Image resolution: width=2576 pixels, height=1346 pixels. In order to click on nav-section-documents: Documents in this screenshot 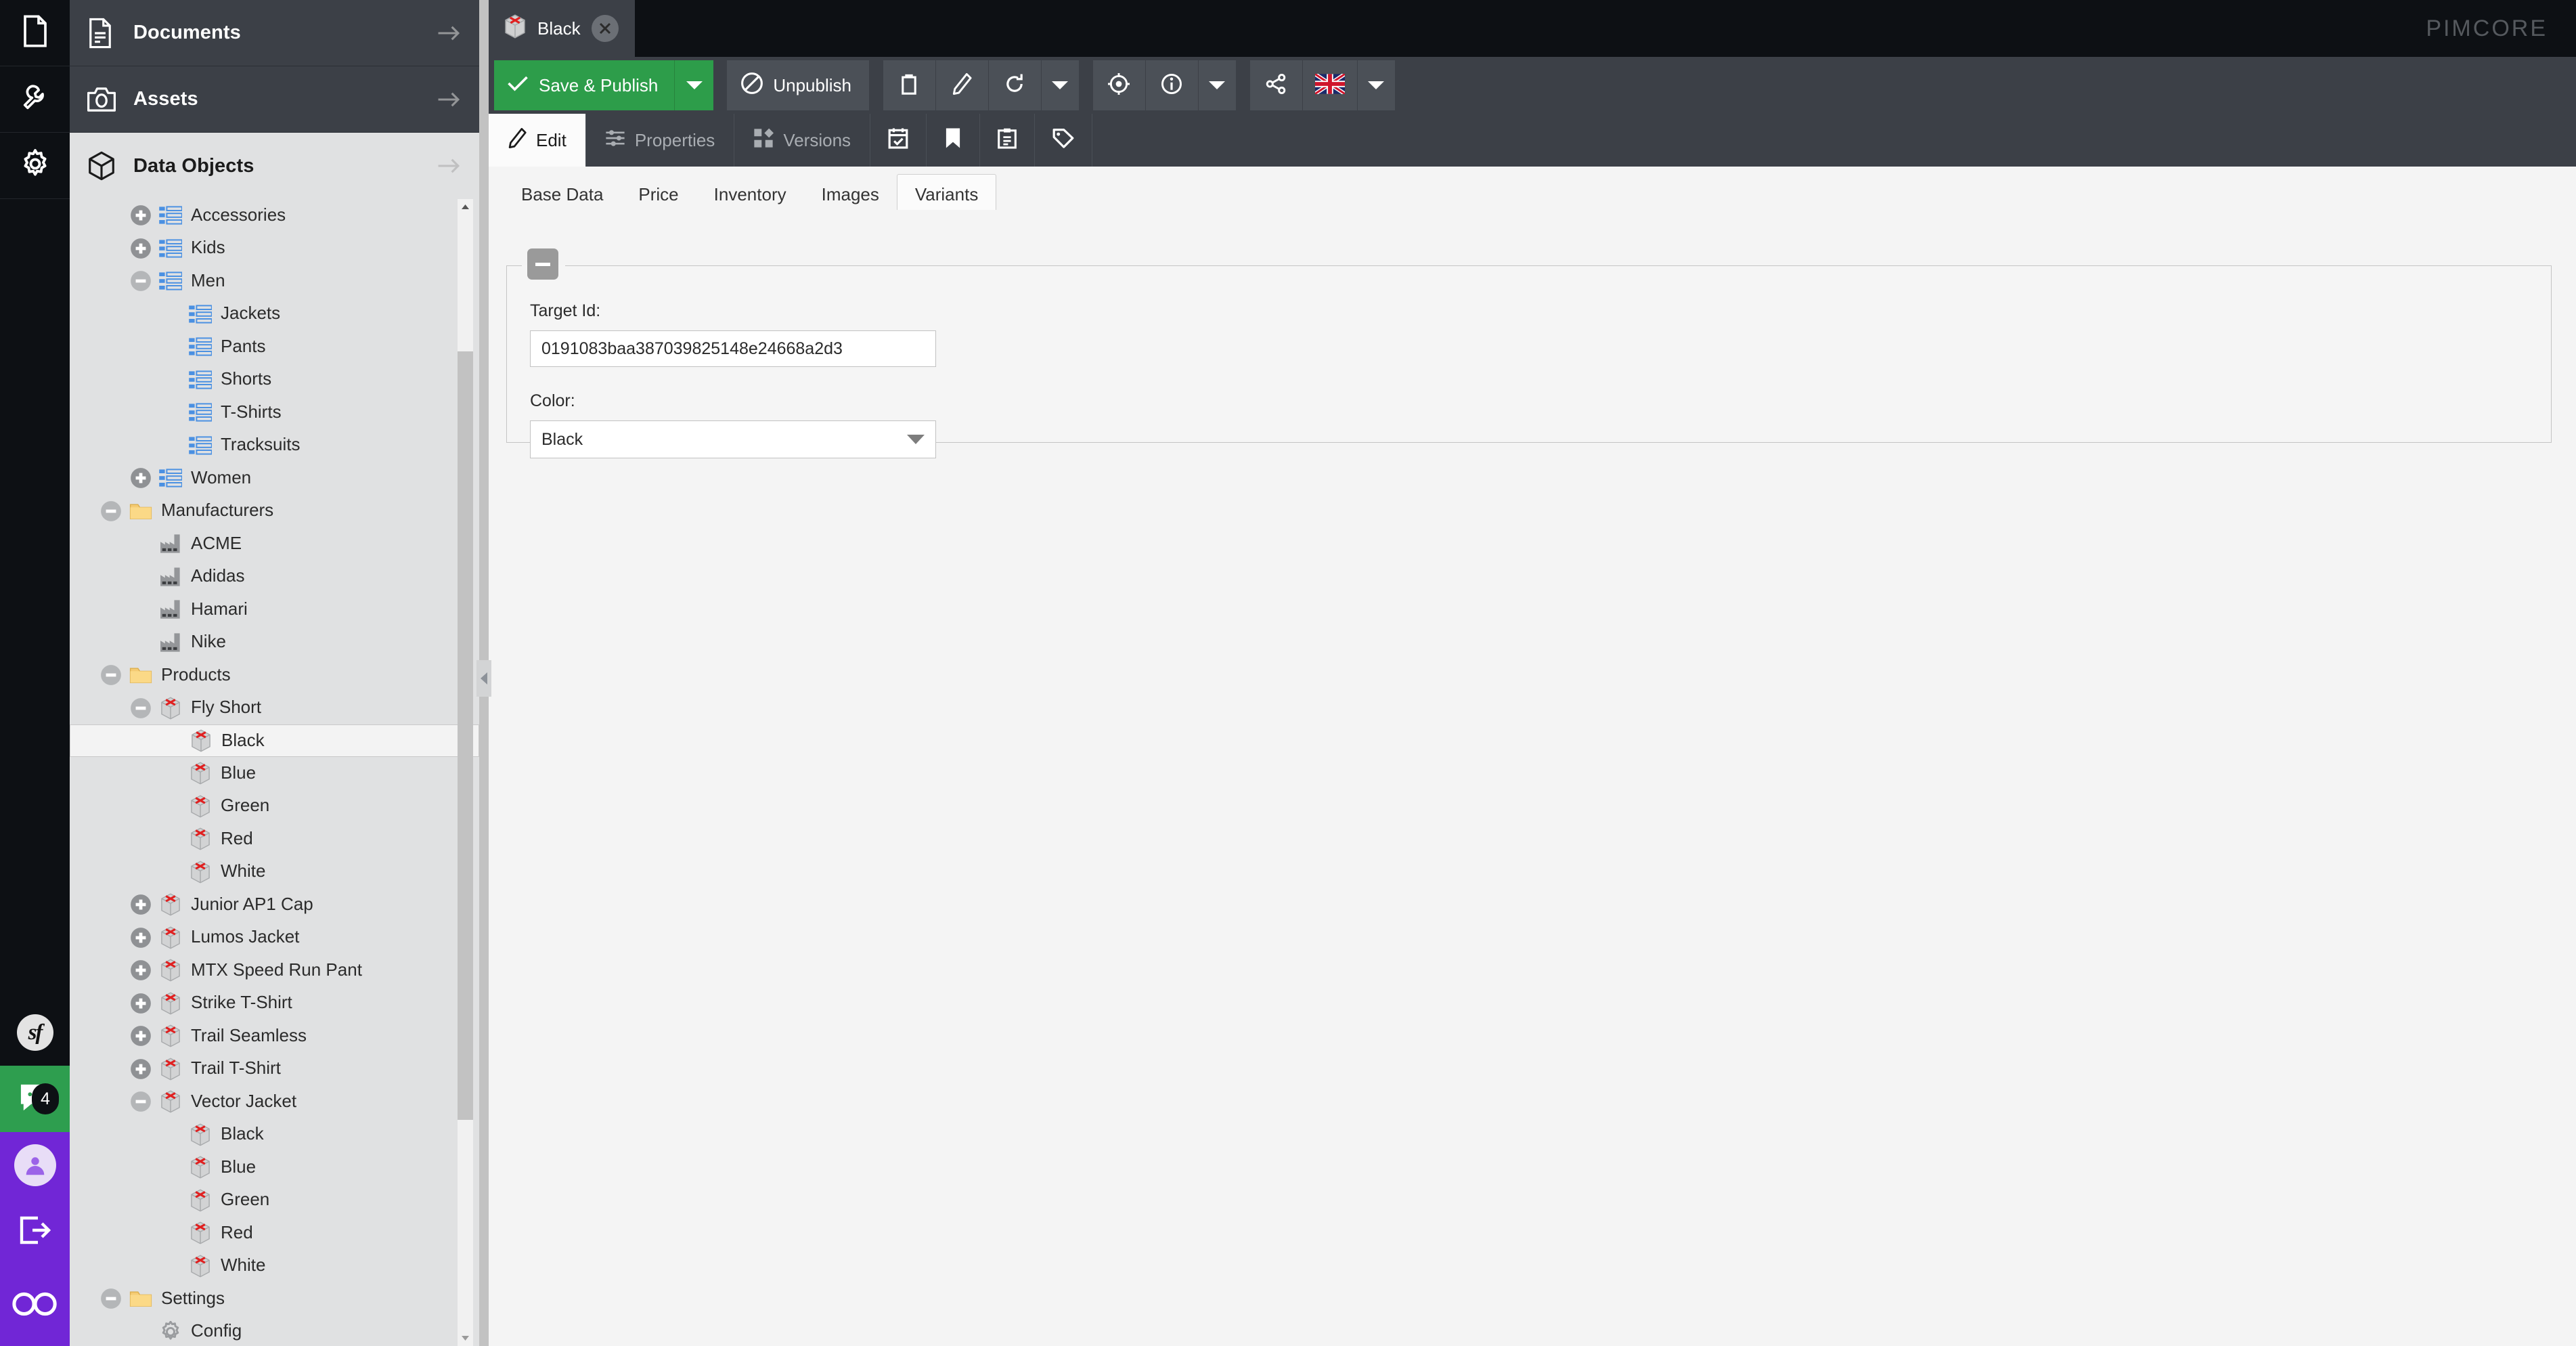, I will do `click(274, 33)`.